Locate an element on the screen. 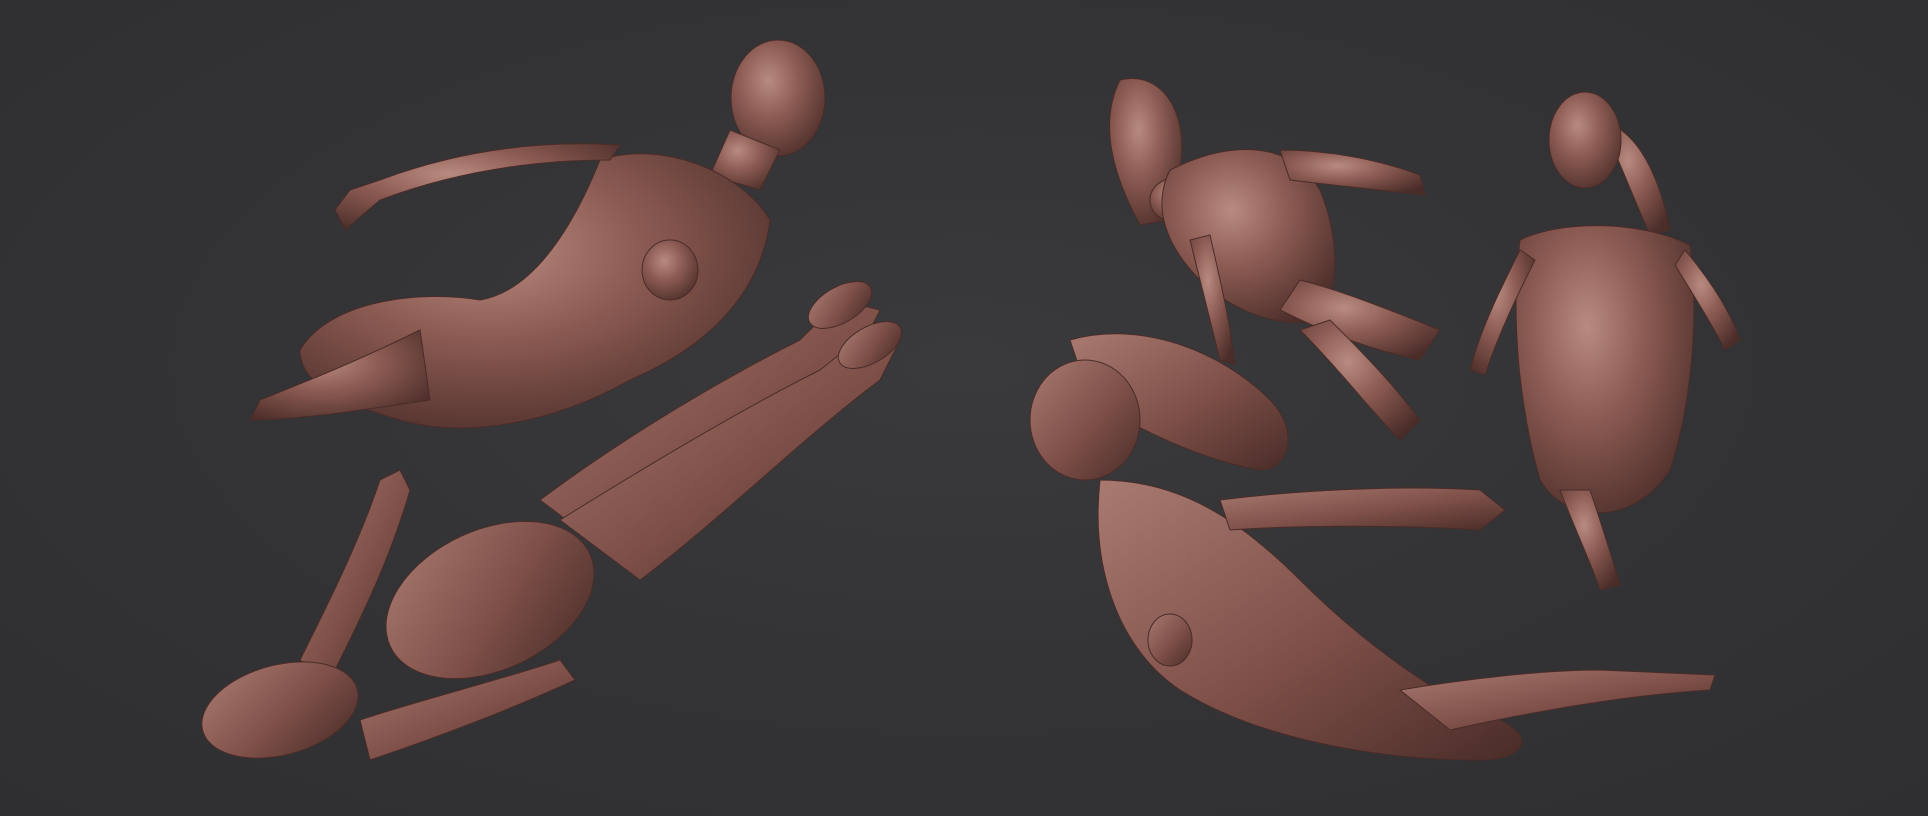  figure-4-head is located at coordinates (1585, 140).